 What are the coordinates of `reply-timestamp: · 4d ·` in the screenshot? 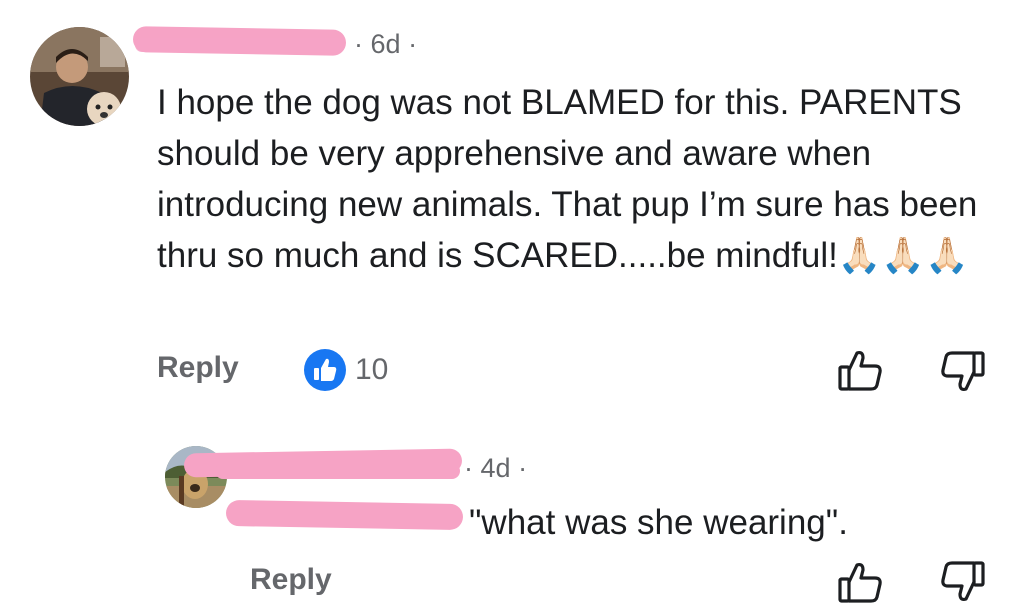 It's located at (496, 468).